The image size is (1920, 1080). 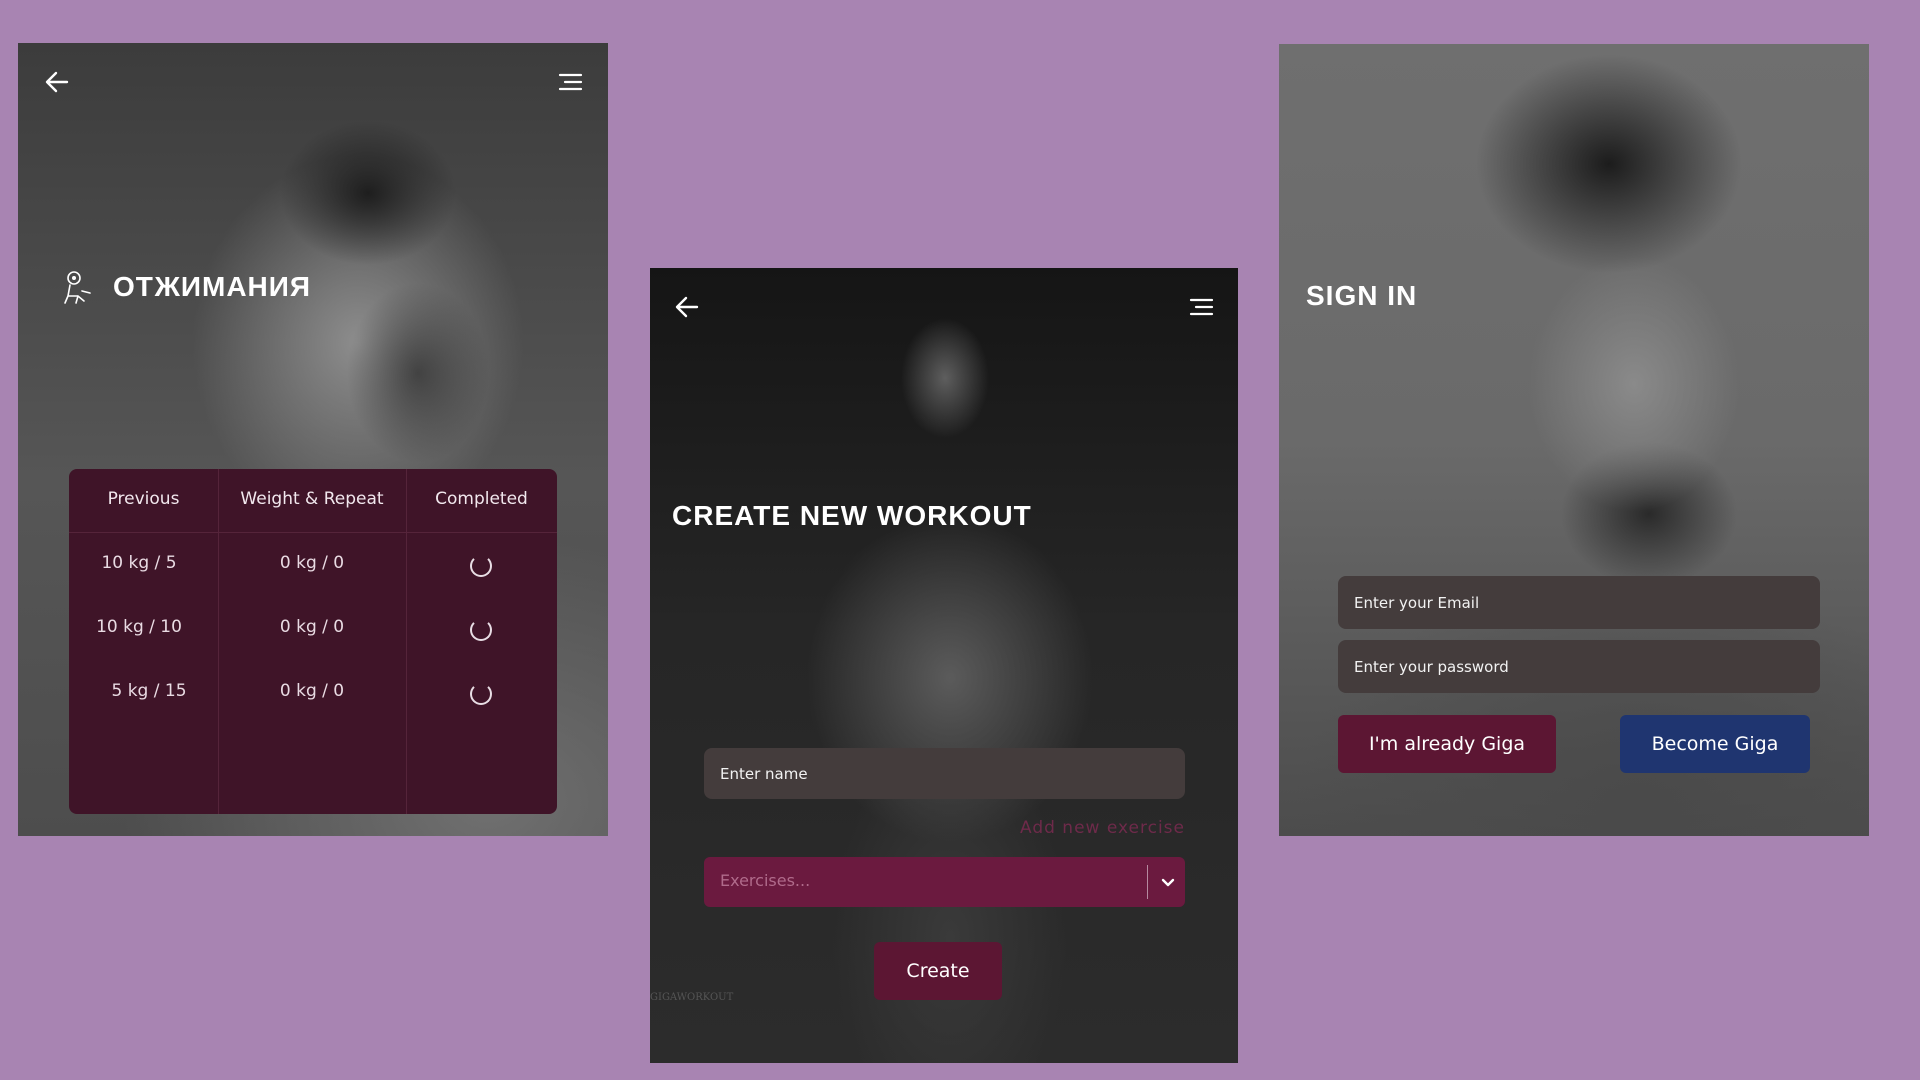 I want to click on header-completed: Completed, so click(x=481, y=499).